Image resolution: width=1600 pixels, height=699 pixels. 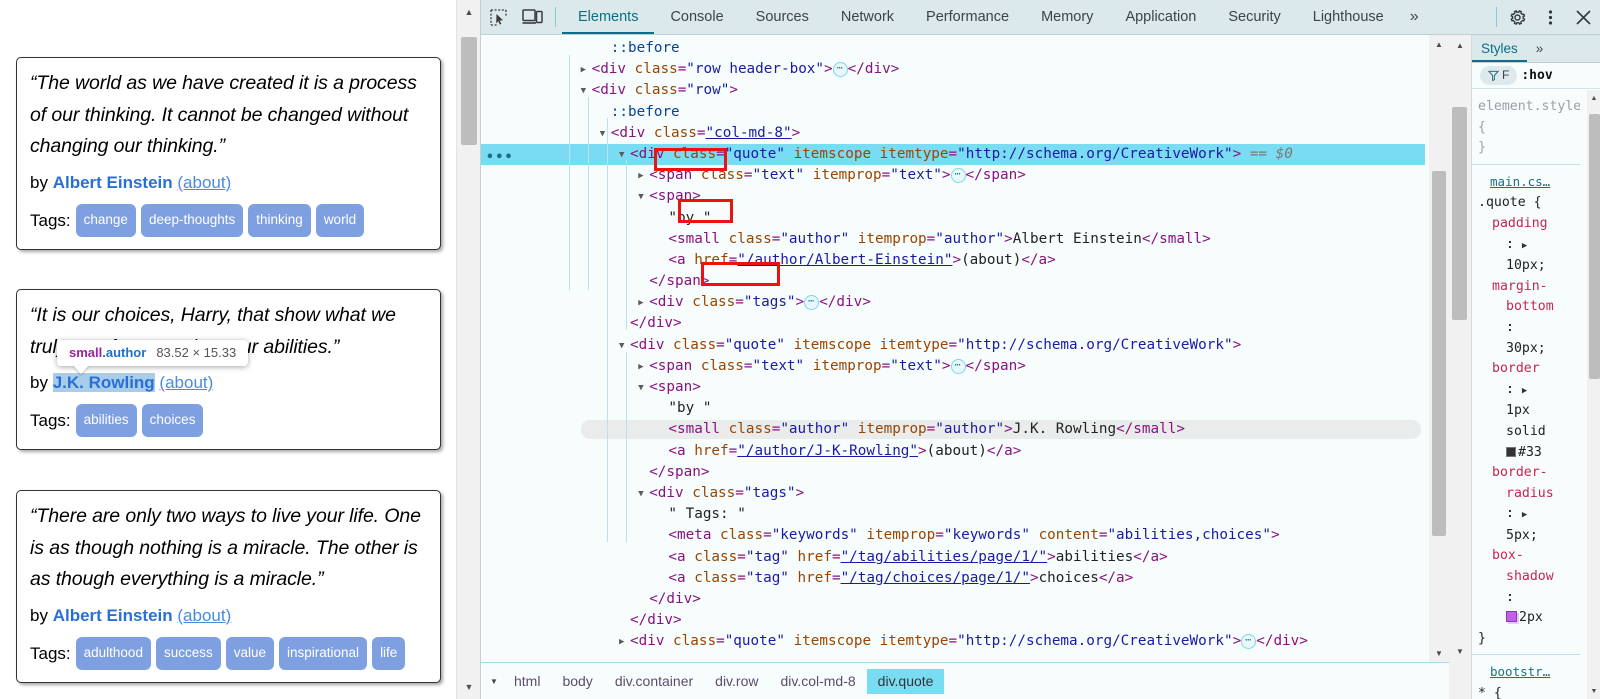 I want to click on css-value-padding: 10px;, so click(x=1526, y=265).